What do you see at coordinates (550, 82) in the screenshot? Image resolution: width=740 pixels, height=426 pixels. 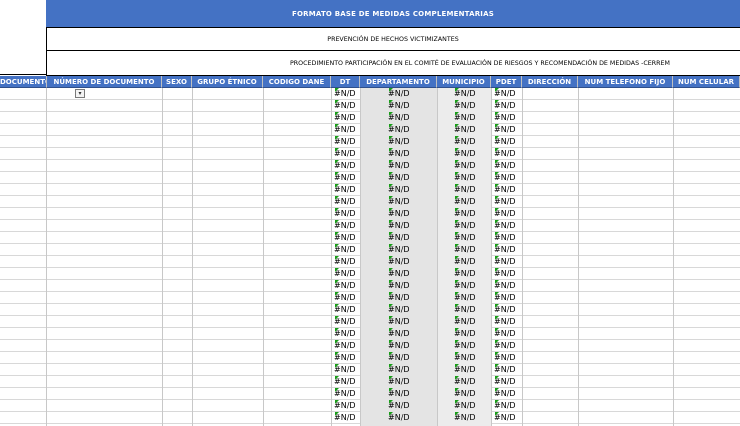 I see `header-direccion: DIRECCIÓN` at bounding box center [550, 82].